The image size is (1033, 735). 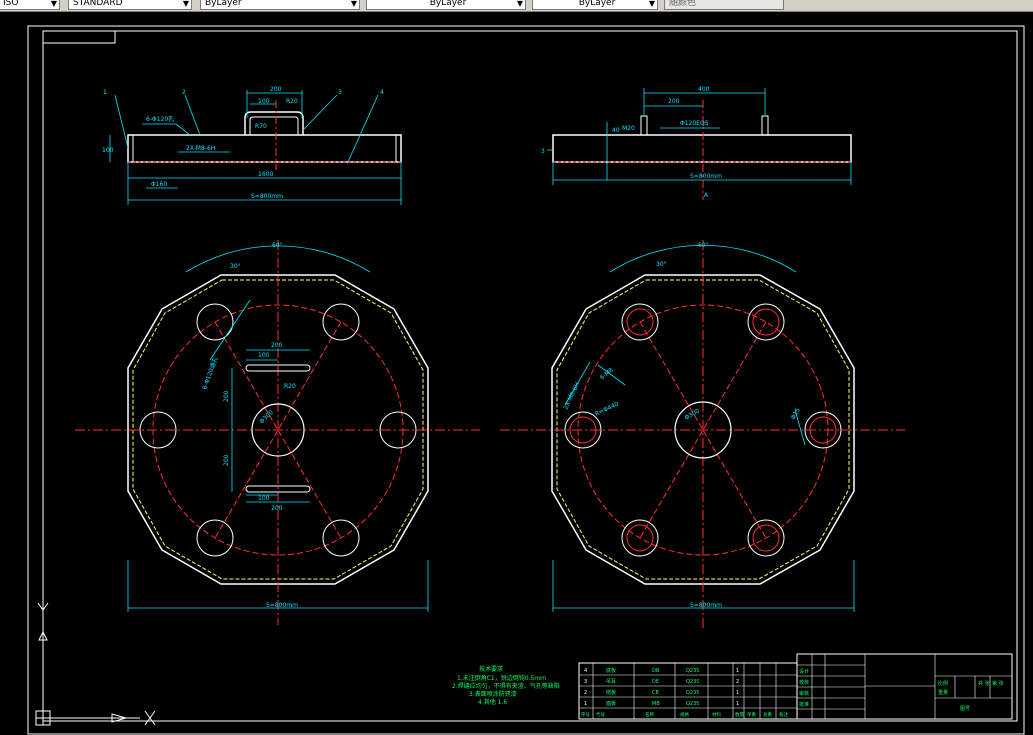 What do you see at coordinates (684, 714) in the screenshot?
I see `bom-header: 规格` at bounding box center [684, 714].